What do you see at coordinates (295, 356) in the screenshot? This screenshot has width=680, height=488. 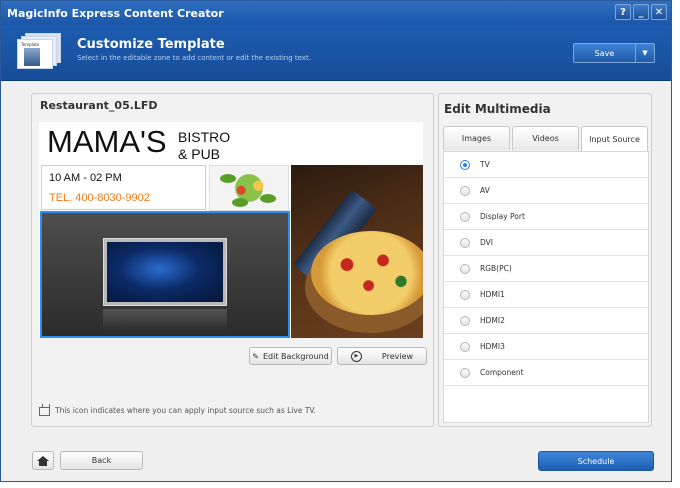 I see `edit-background-label: Edit Background` at bounding box center [295, 356].